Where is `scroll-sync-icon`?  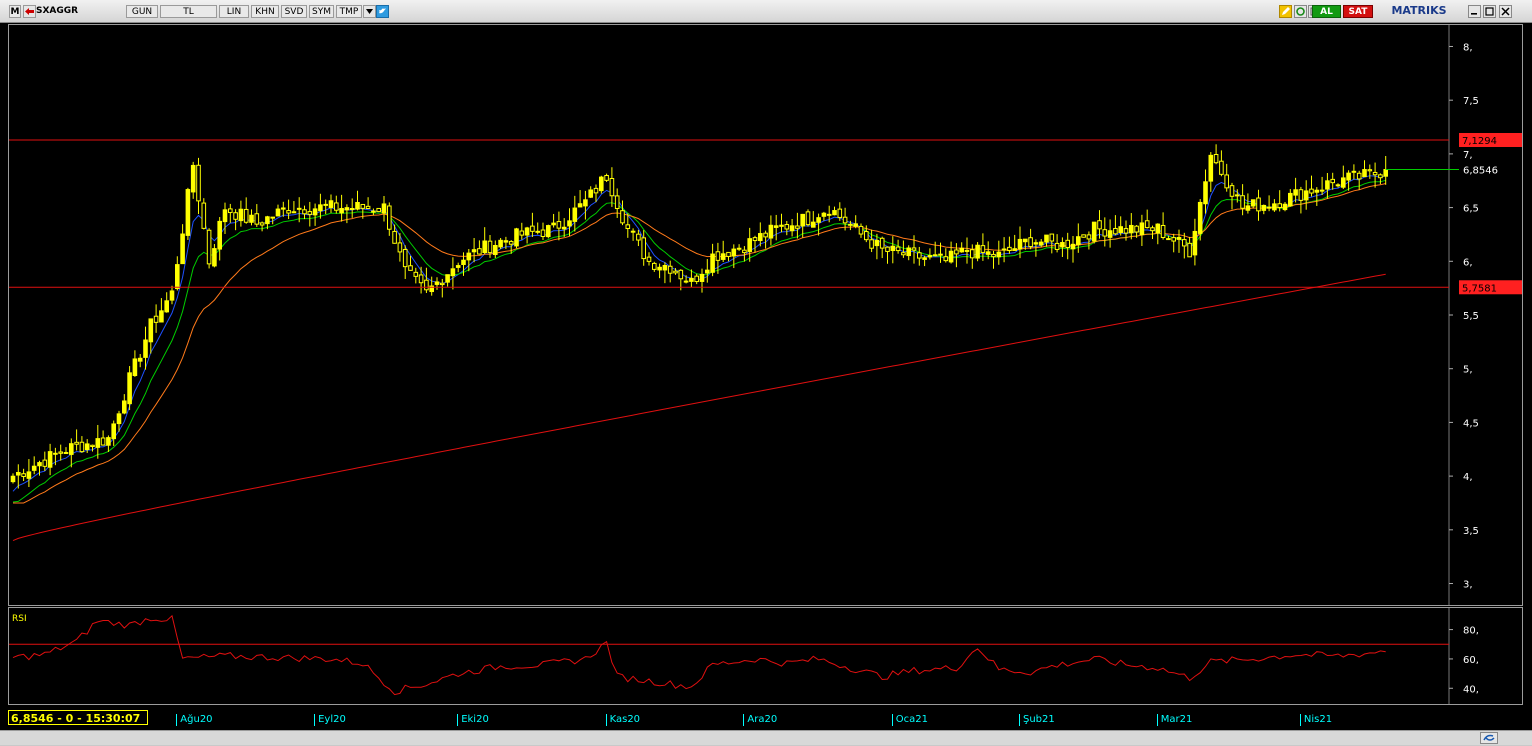 scroll-sync-icon is located at coordinates (1489, 738).